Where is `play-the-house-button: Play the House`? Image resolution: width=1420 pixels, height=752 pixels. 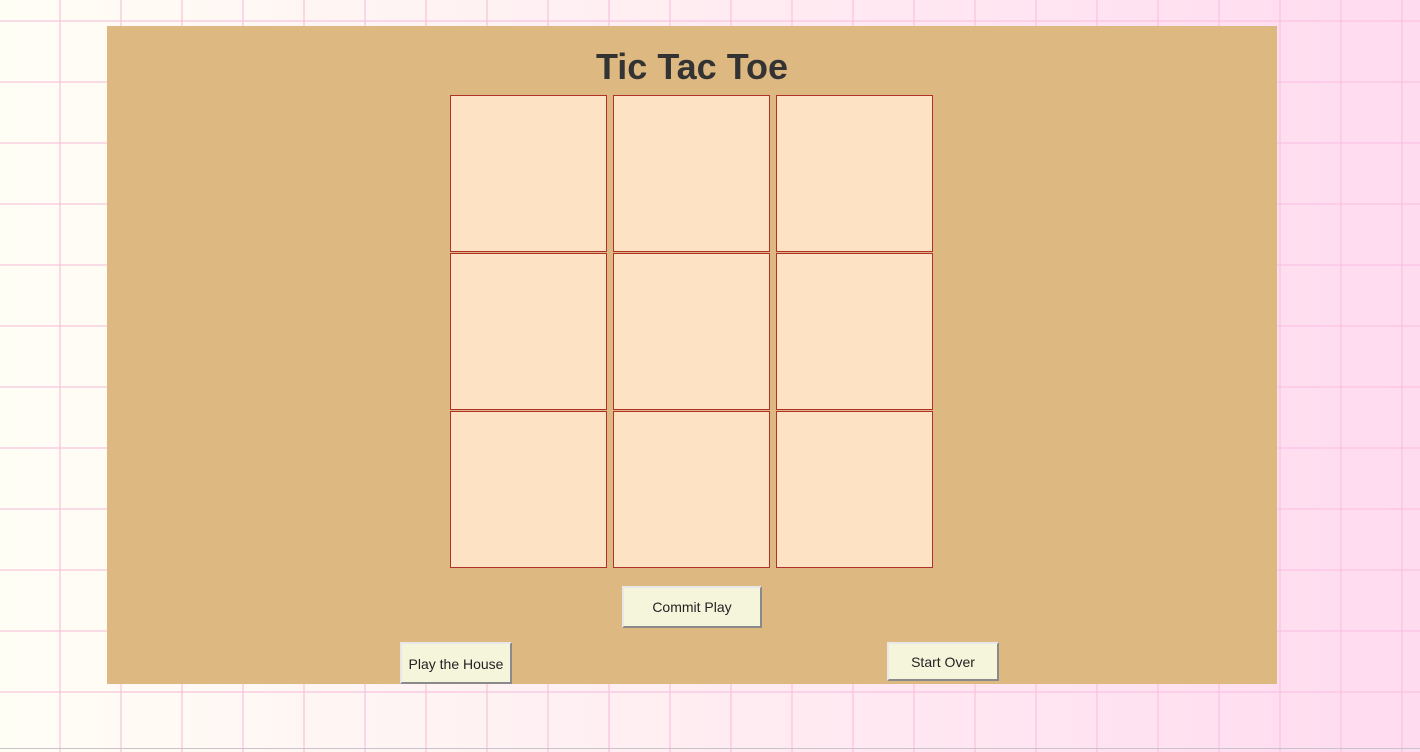
play-the-house-button: Play the House is located at coordinates (456, 663).